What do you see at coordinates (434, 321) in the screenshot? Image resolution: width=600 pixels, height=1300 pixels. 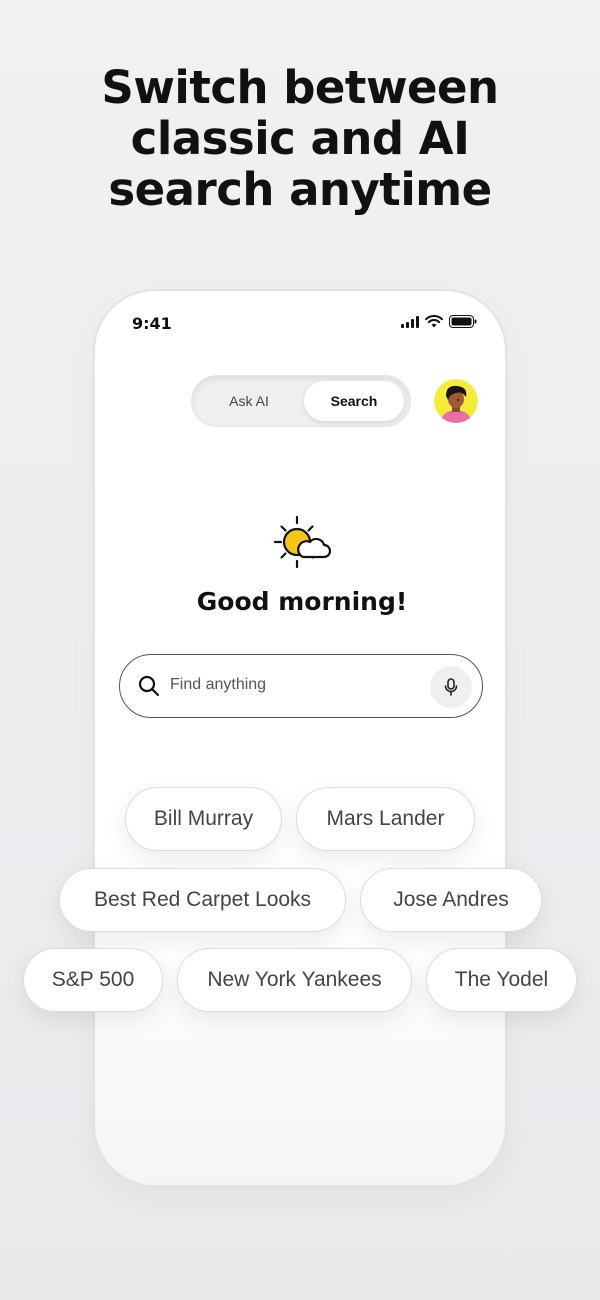 I see `wifi-icon` at bounding box center [434, 321].